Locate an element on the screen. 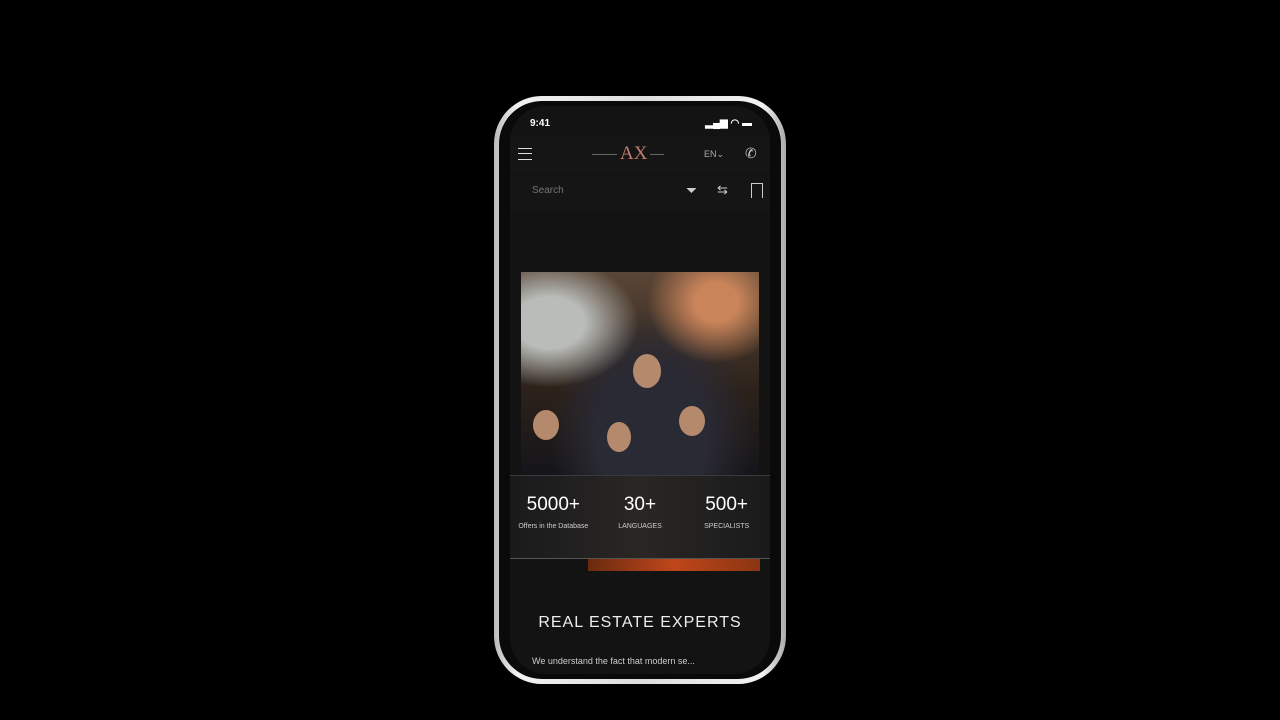 The height and width of the screenshot is (720, 1280). stat-label: Offers in the Database is located at coordinates (553, 526).